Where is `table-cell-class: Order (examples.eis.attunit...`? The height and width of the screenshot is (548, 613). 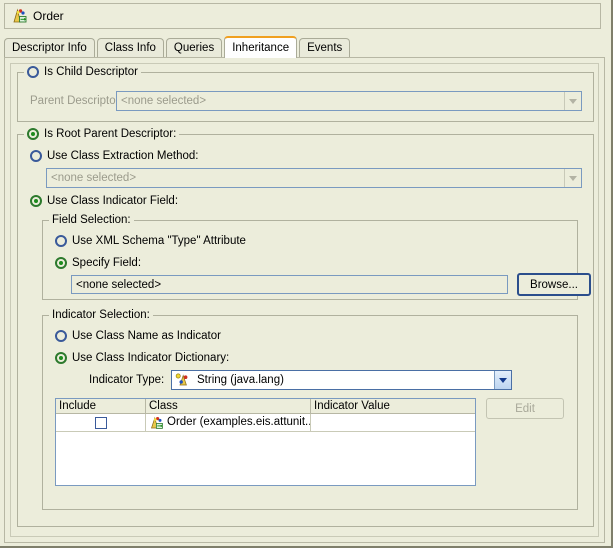 table-cell-class: Order (examples.eis.attunit... is located at coordinates (228, 423).